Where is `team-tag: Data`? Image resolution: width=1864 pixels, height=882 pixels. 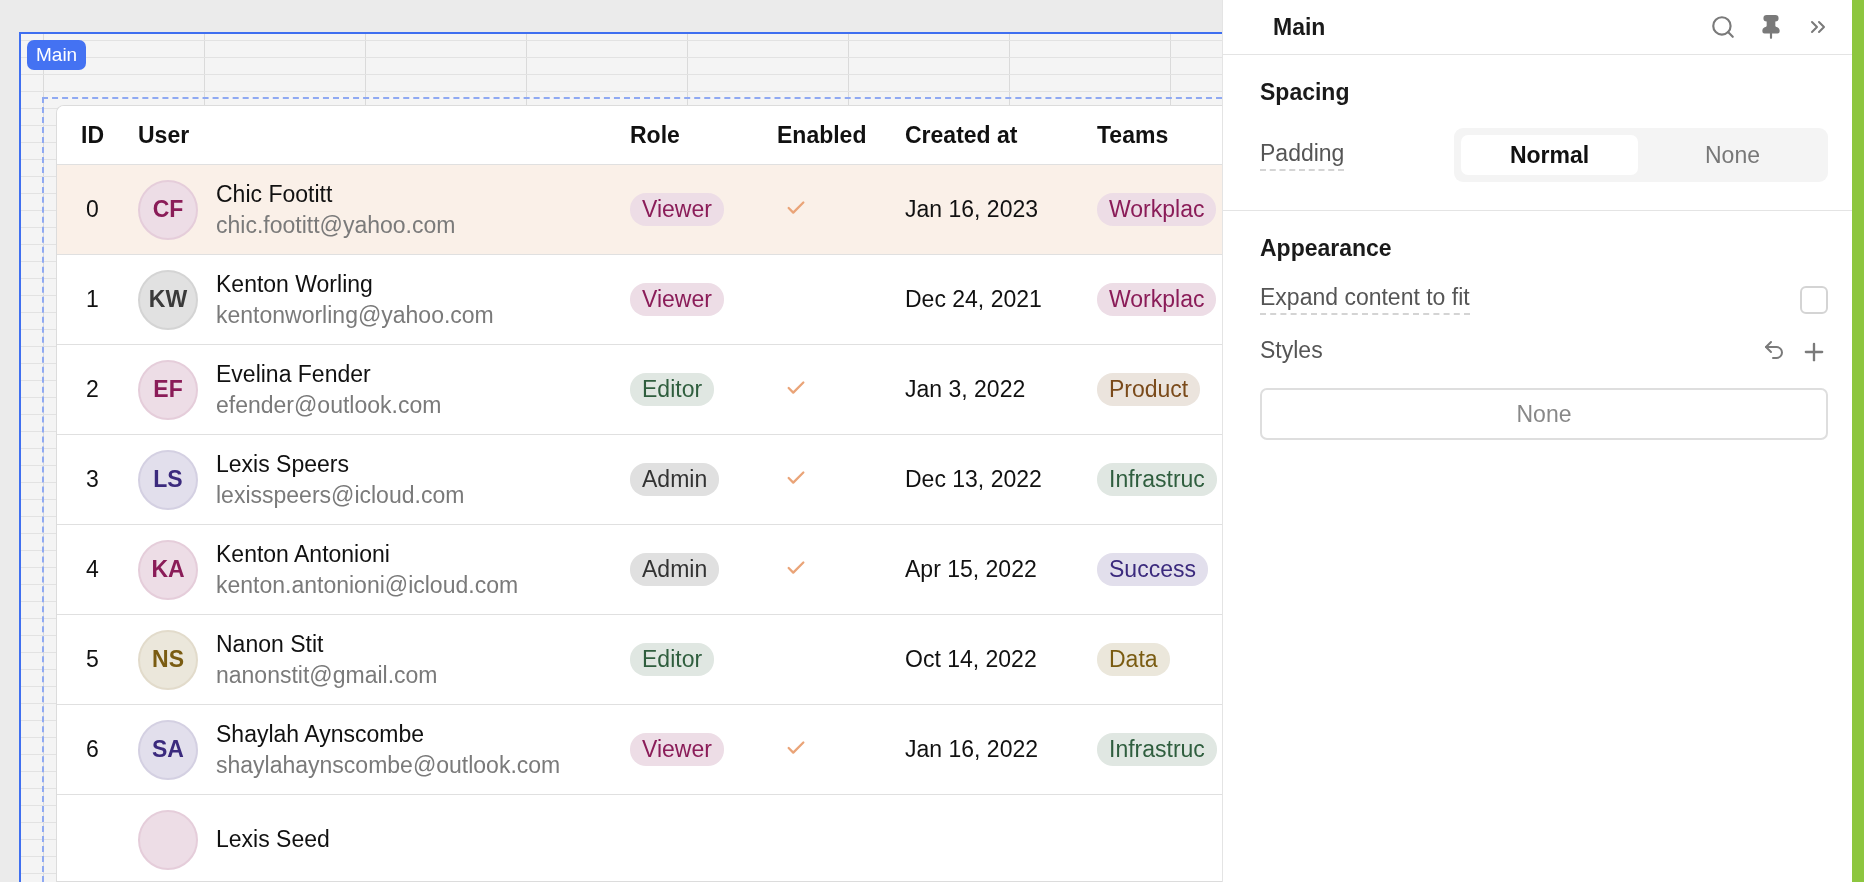
team-tag: Data is located at coordinates (1133, 659).